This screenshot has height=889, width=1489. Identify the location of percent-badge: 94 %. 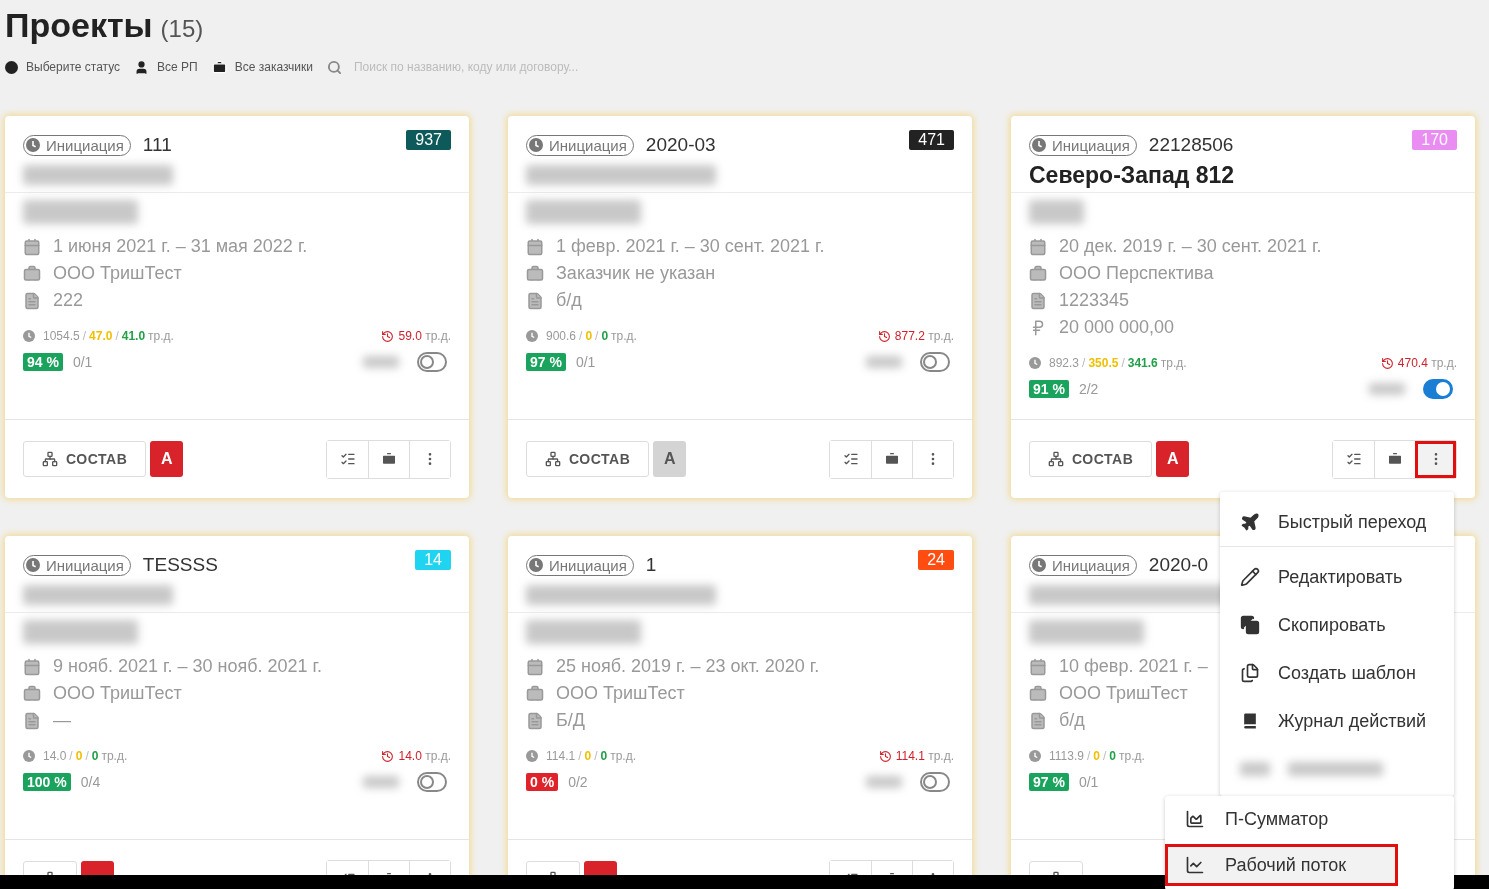
(43, 362).